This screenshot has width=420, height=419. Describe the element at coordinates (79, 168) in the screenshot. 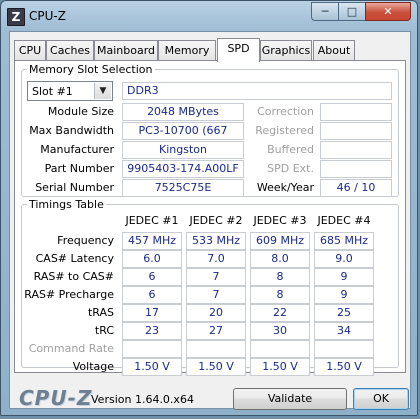

I see `part-number-label: Part Number` at that location.